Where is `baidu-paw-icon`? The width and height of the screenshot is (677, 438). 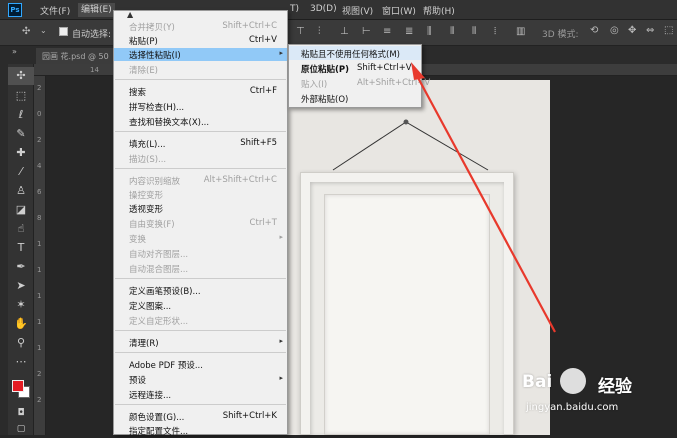 baidu-paw-icon is located at coordinates (573, 381).